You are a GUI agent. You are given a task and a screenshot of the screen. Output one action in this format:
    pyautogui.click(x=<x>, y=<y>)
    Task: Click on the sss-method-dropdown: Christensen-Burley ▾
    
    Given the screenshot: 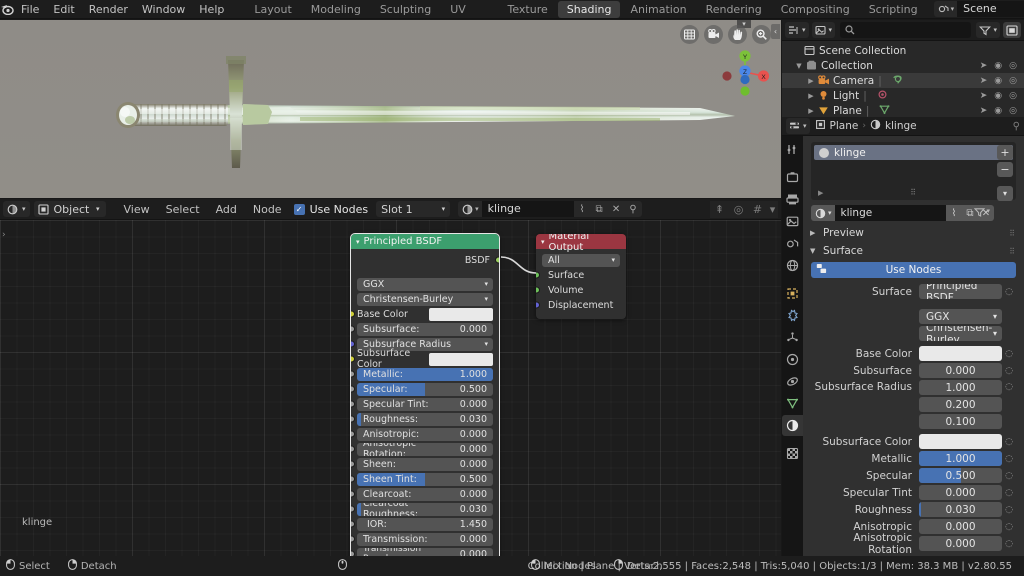 What is the action you would take?
    pyautogui.click(x=960, y=333)
    